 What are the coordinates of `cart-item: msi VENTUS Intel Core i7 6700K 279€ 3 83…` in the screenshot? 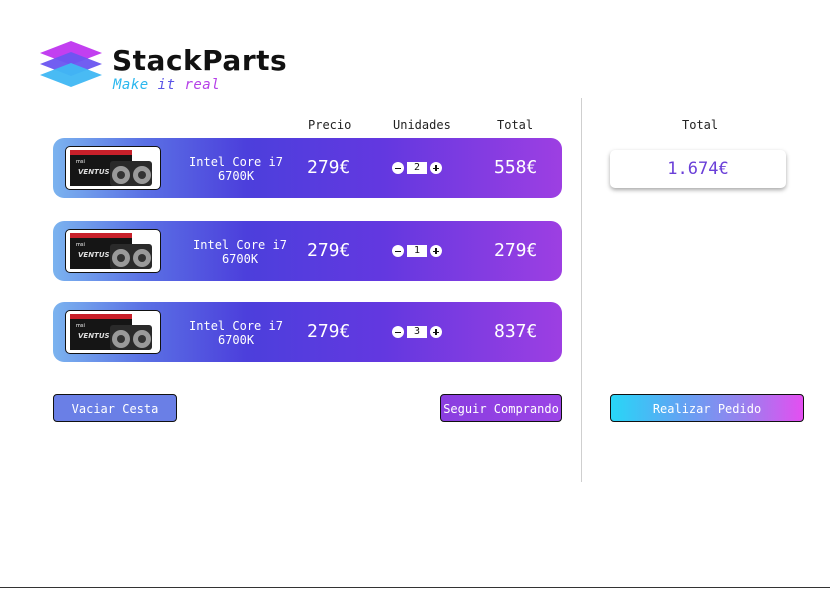 It's located at (307, 332).